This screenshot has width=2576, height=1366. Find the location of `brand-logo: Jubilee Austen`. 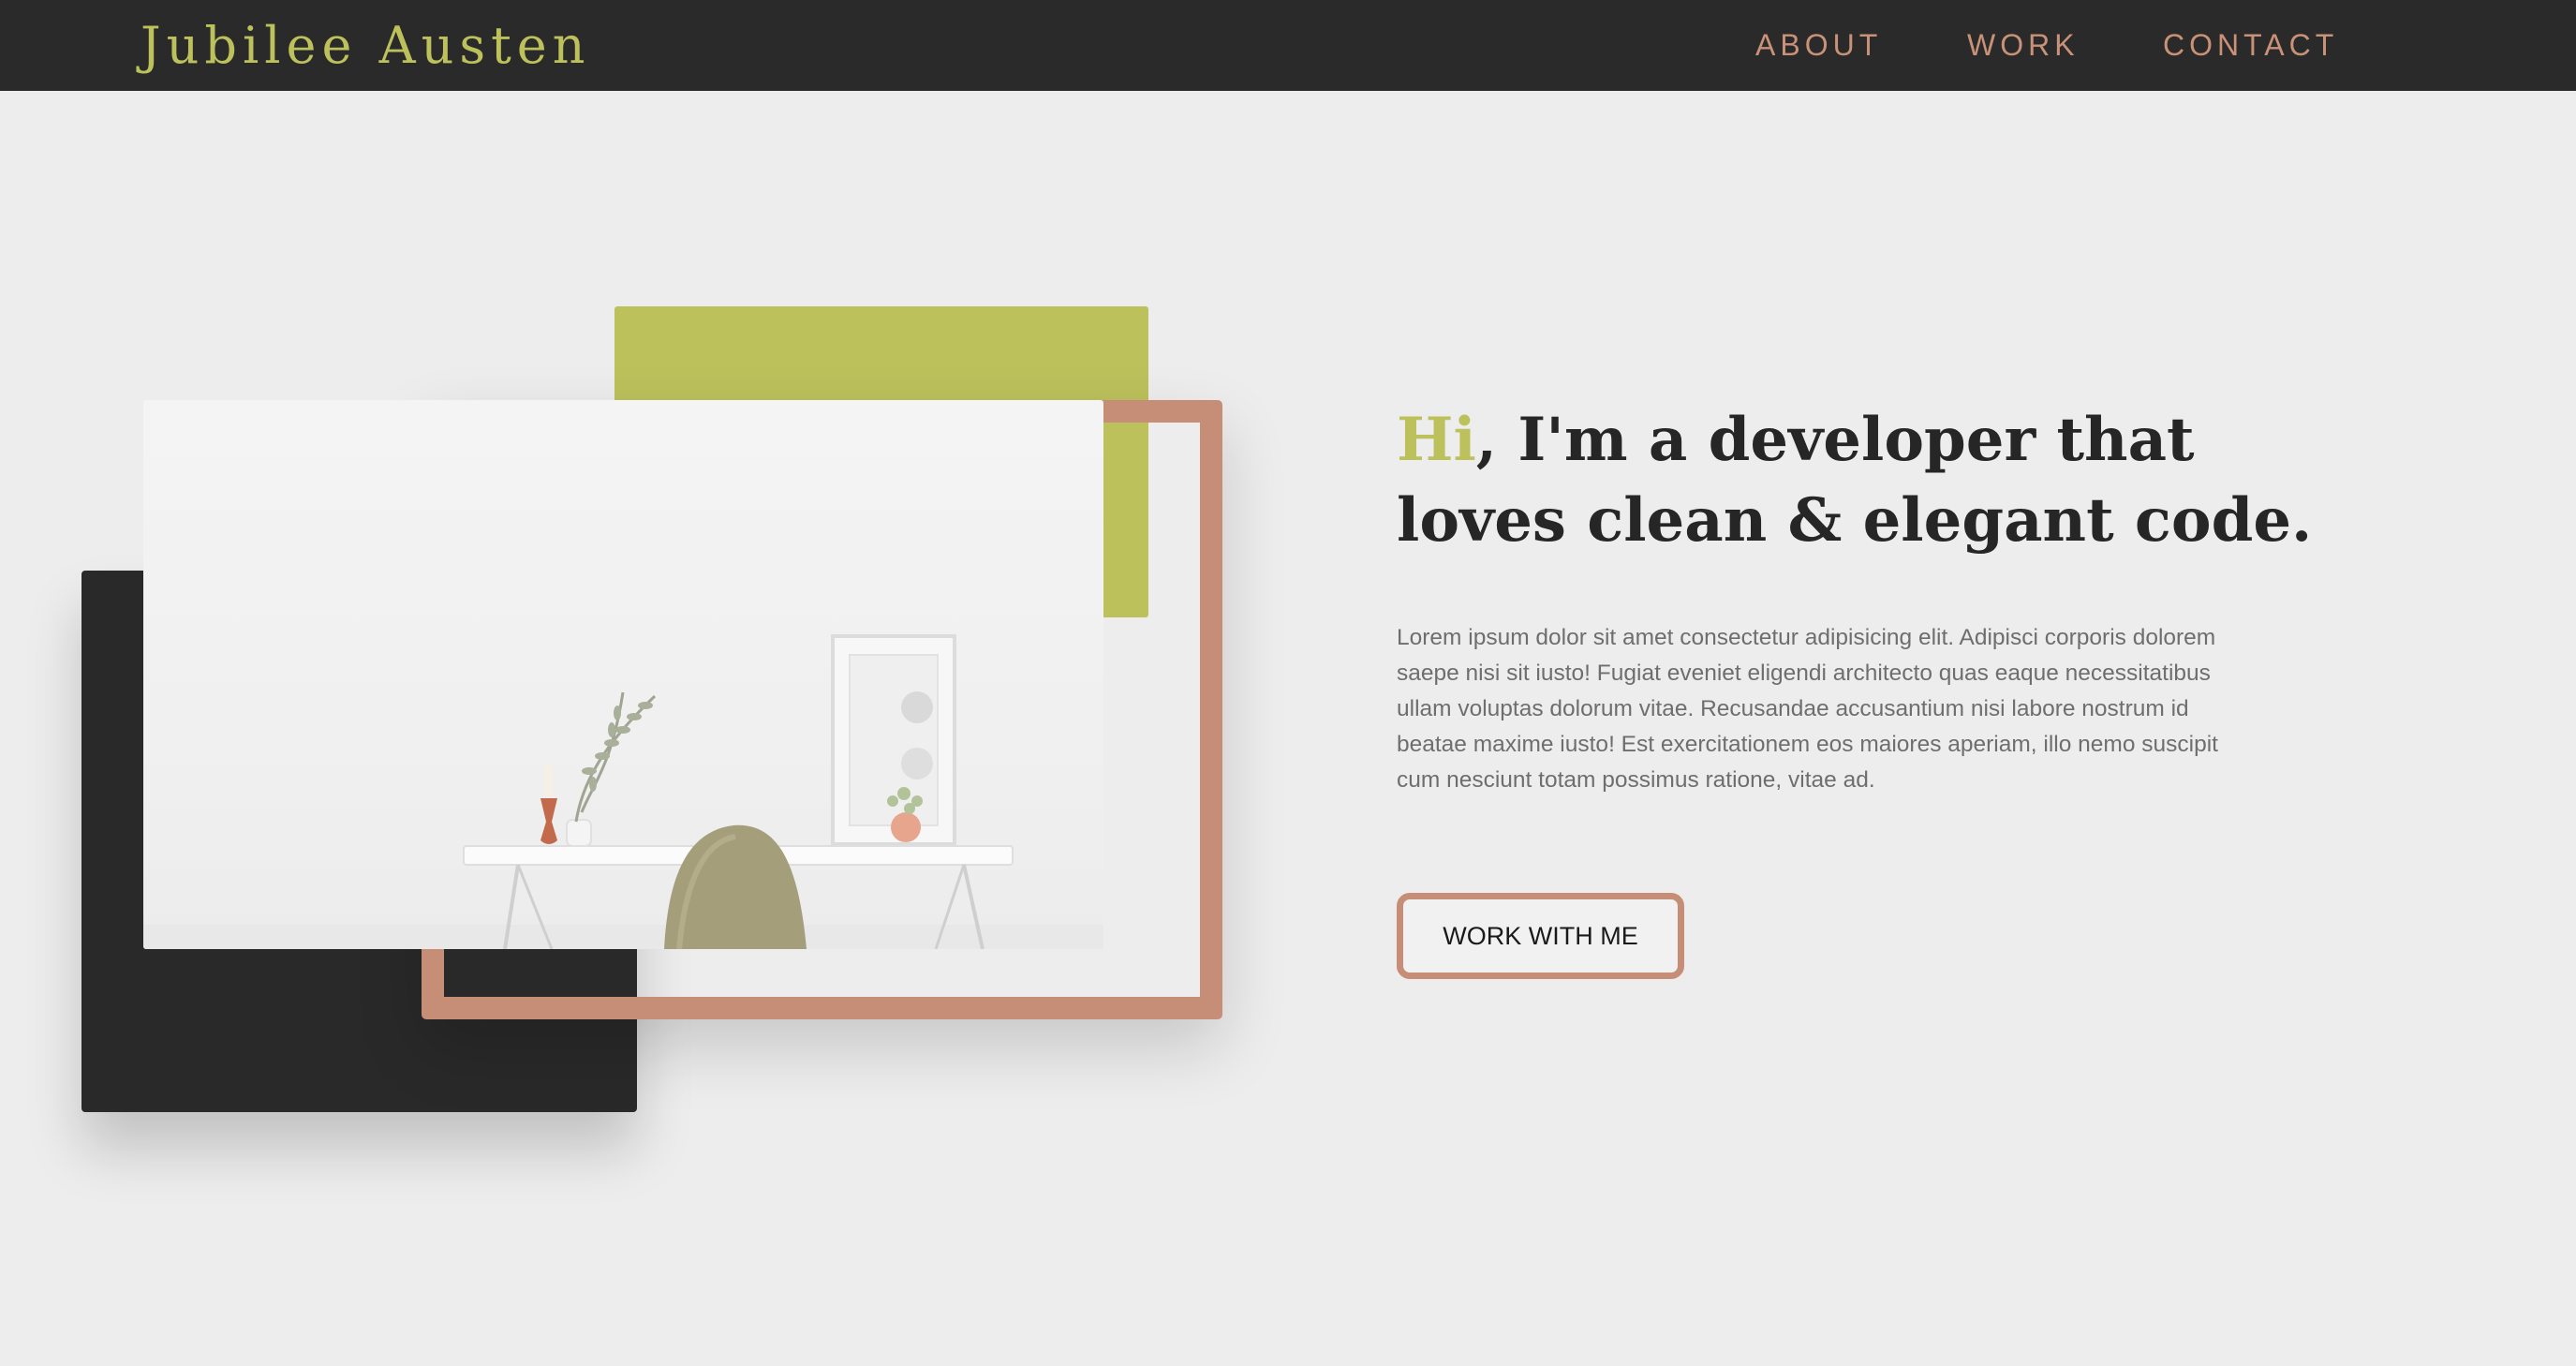

brand-logo: Jubilee Austen is located at coordinates (366, 46).